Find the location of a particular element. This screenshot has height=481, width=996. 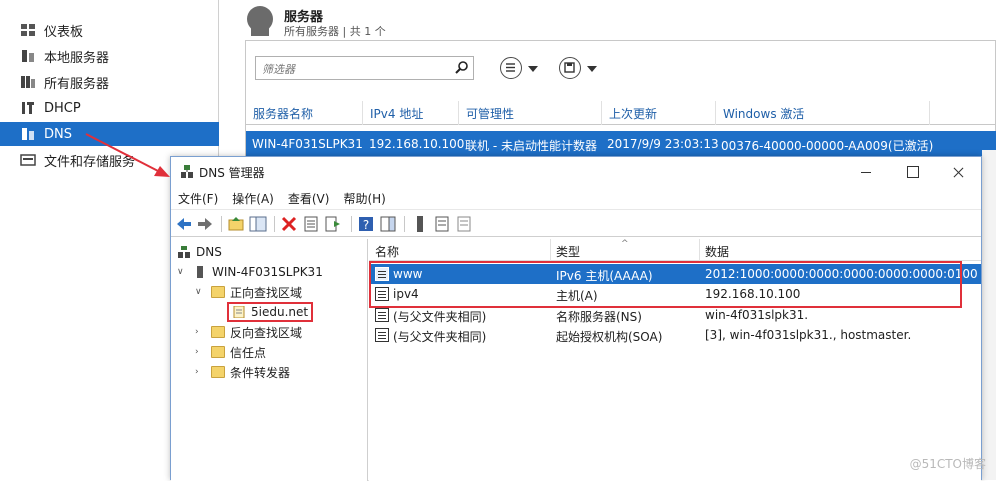

record-data: [3], win-4f031slpk31., hostmaster. is located at coordinates (808, 335).